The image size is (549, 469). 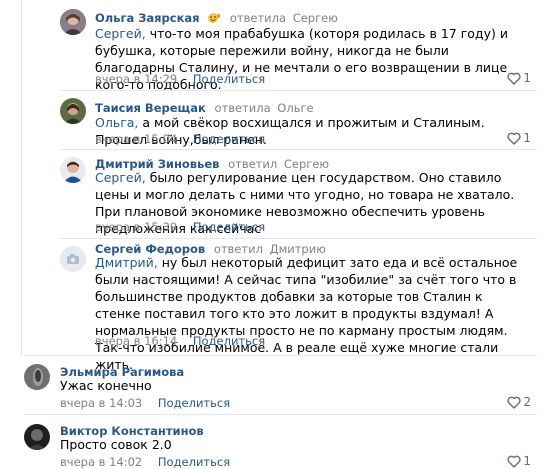 What do you see at coordinates (101, 403) in the screenshot?
I see `comment-time: вчера в 14:03` at bounding box center [101, 403].